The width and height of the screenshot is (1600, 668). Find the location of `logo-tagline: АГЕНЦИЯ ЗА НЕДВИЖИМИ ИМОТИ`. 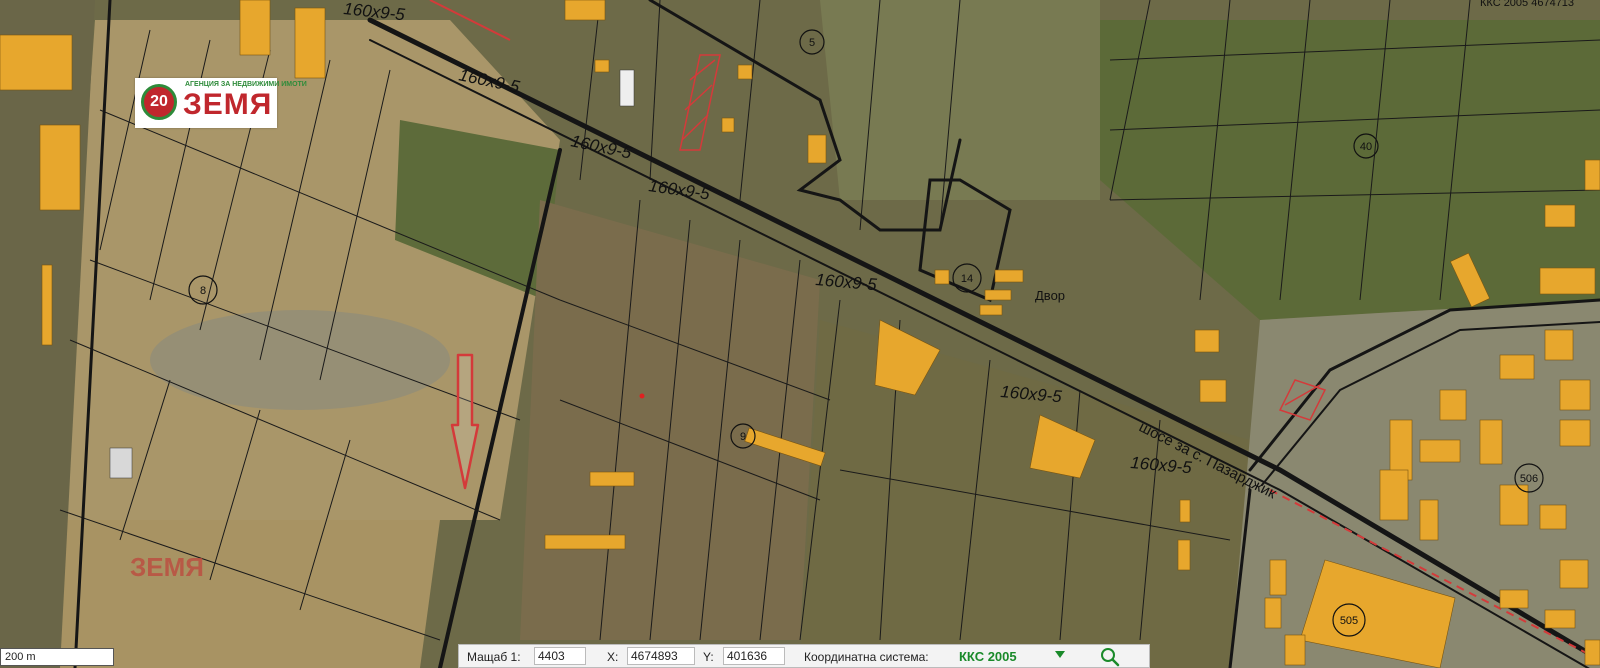

logo-tagline: АГЕНЦИЯ ЗА НЕДВИЖИМИ ИМОТИ is located at coordinates (246, 84).